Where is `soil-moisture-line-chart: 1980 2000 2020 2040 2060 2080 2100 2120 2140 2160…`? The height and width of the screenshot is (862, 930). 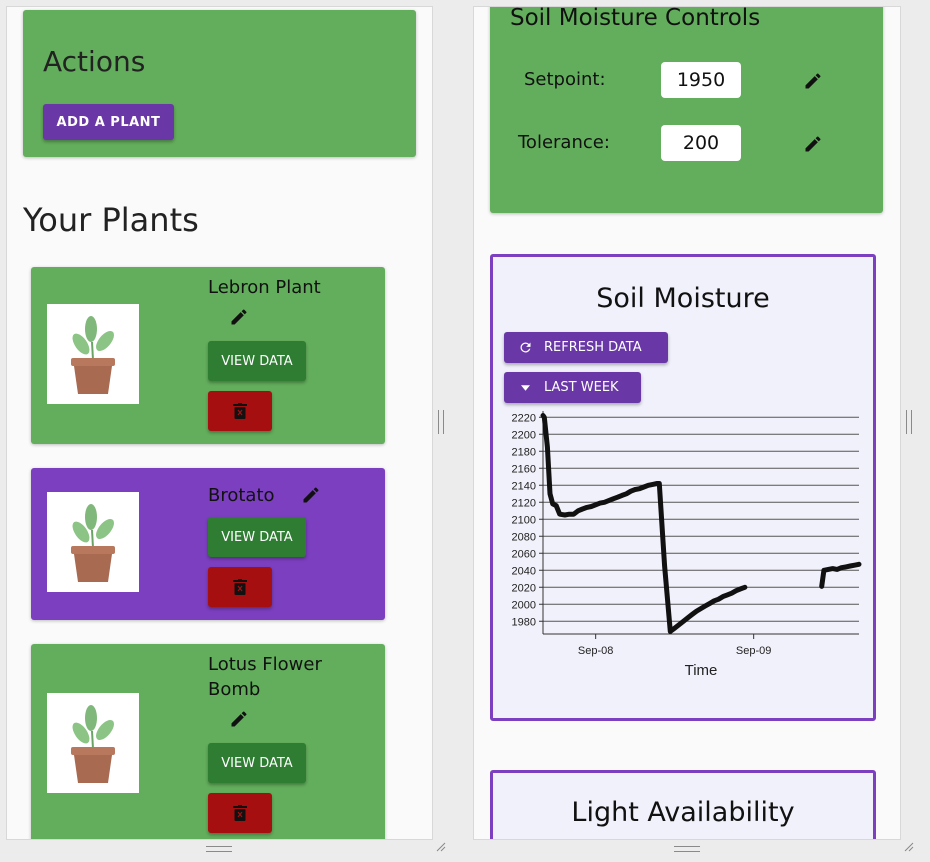 soil-moisture-line-chart: 1980 2000 2020 2040 2060 2080 2100 2120 2140 2160… is located at coordinates (687, 545).